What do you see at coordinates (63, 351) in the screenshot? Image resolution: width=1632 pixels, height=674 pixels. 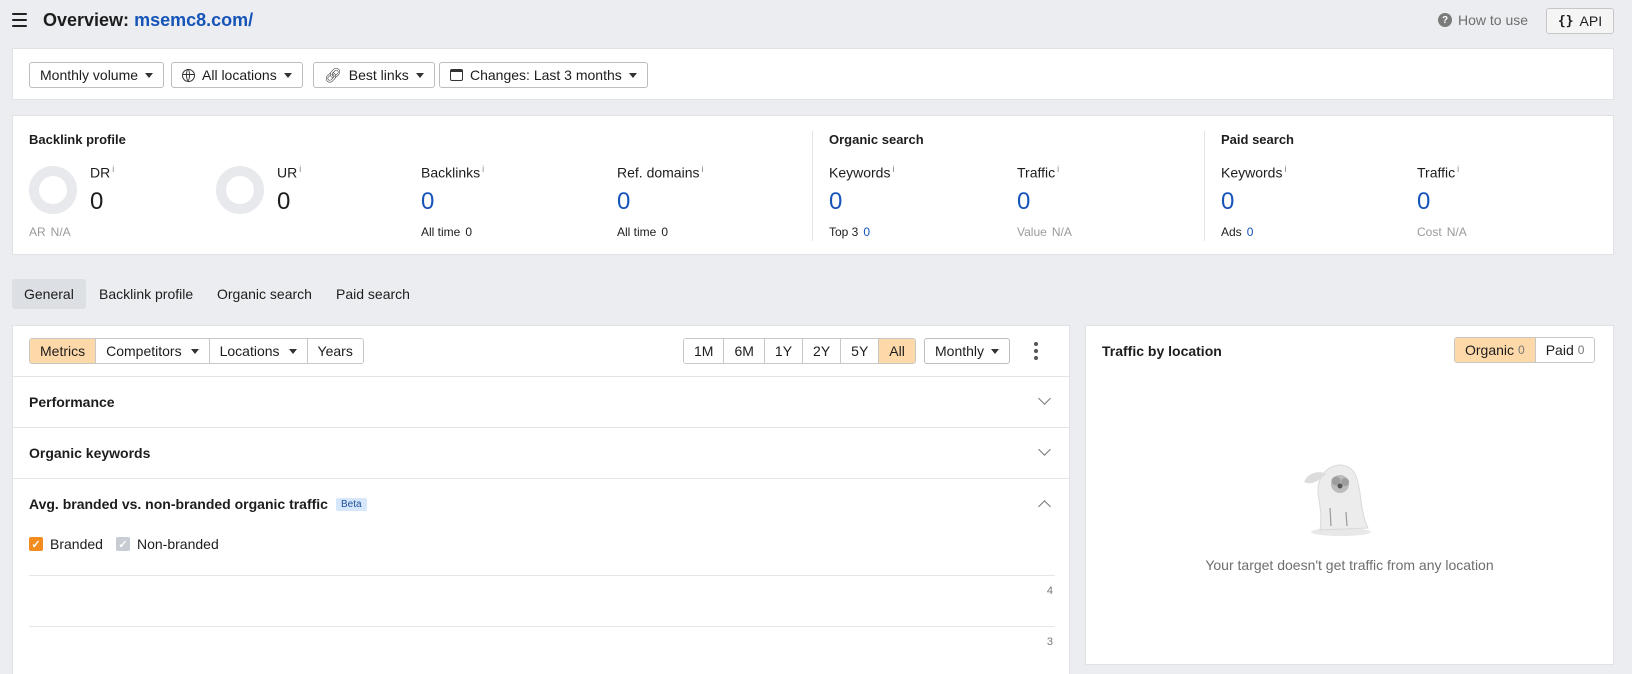 I see `metrics-toggle: Metrics` at bounding box center [63, 351].